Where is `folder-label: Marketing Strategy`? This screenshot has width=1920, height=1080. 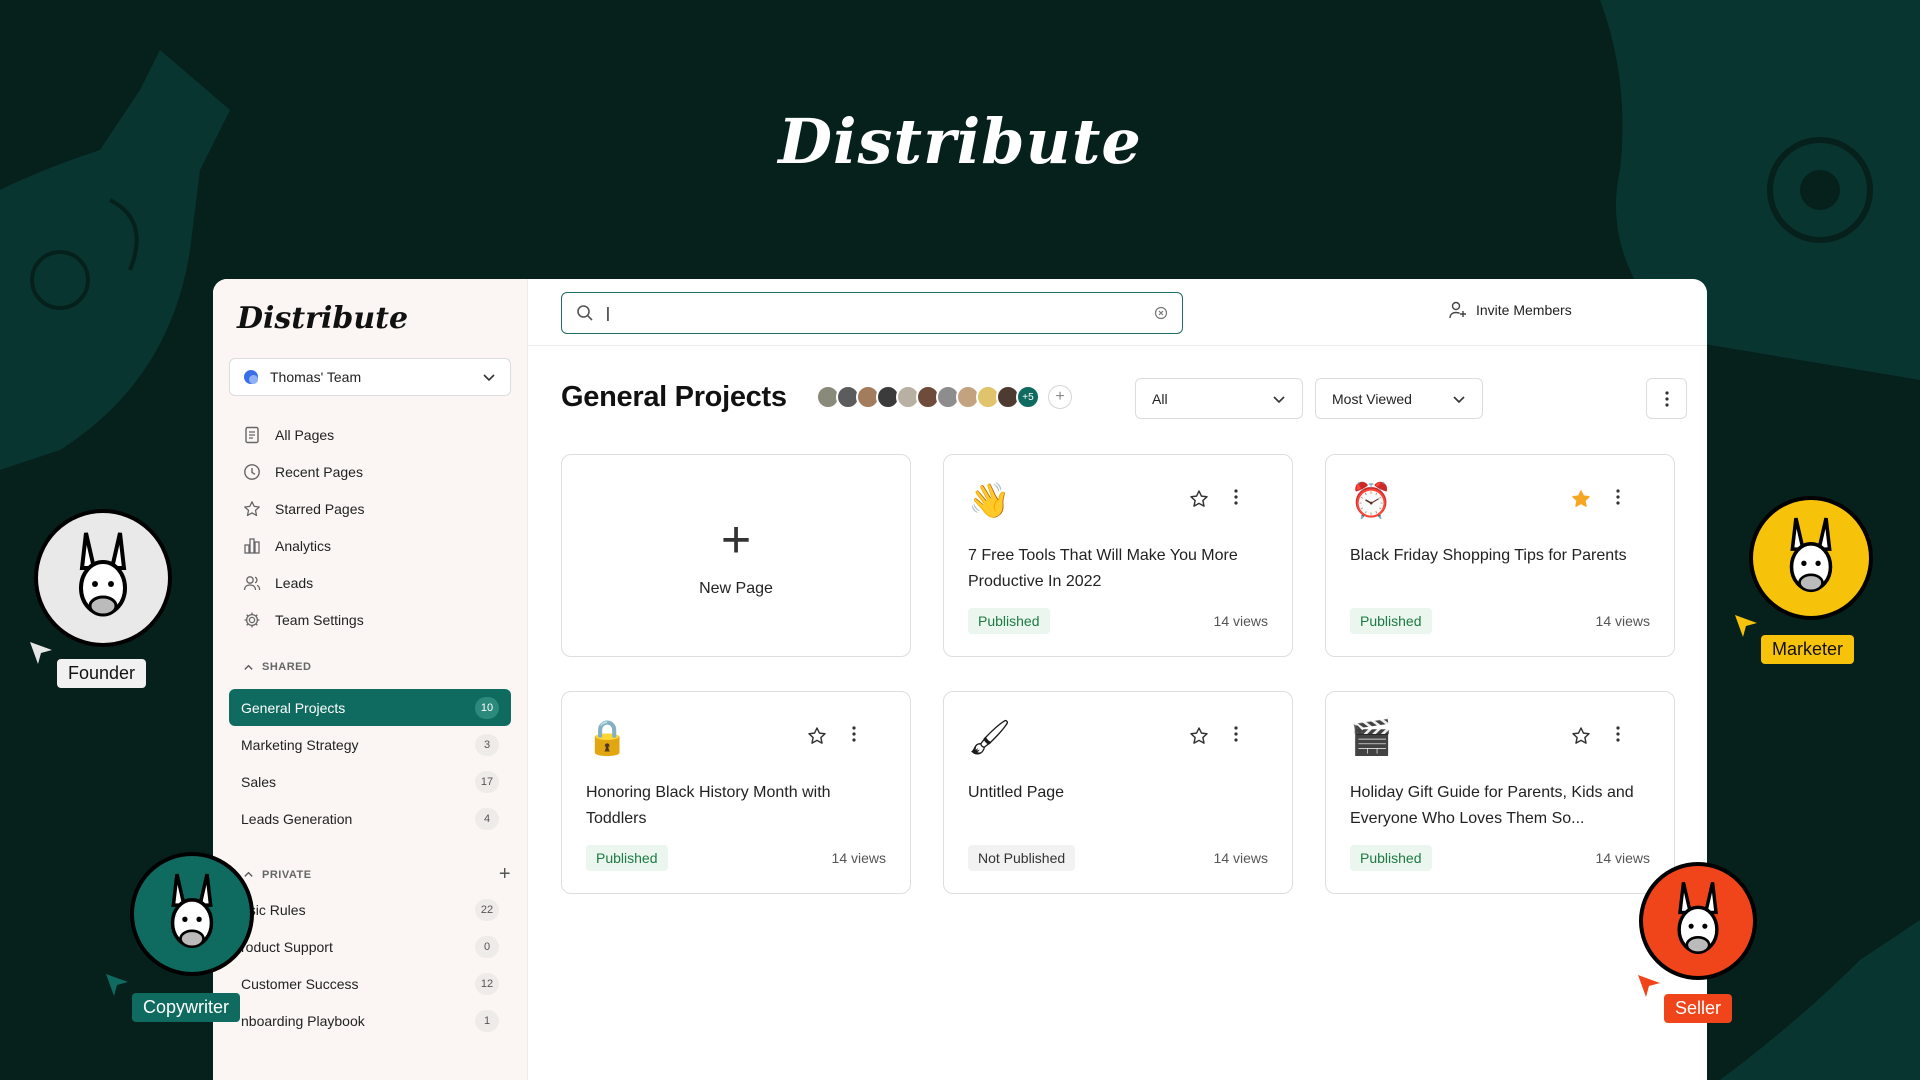
folder-label: Marketing Strategy is located at coordinates (300, 744).